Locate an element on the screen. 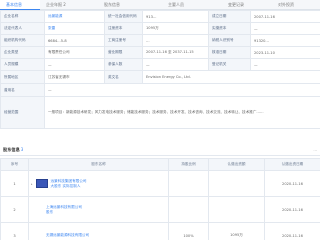 The height and width of the screenshot is (240, 320). info-row: 法定代表人 张雷 注册资本 1095万 实缴资本 — is located at coordinates (160, 28).